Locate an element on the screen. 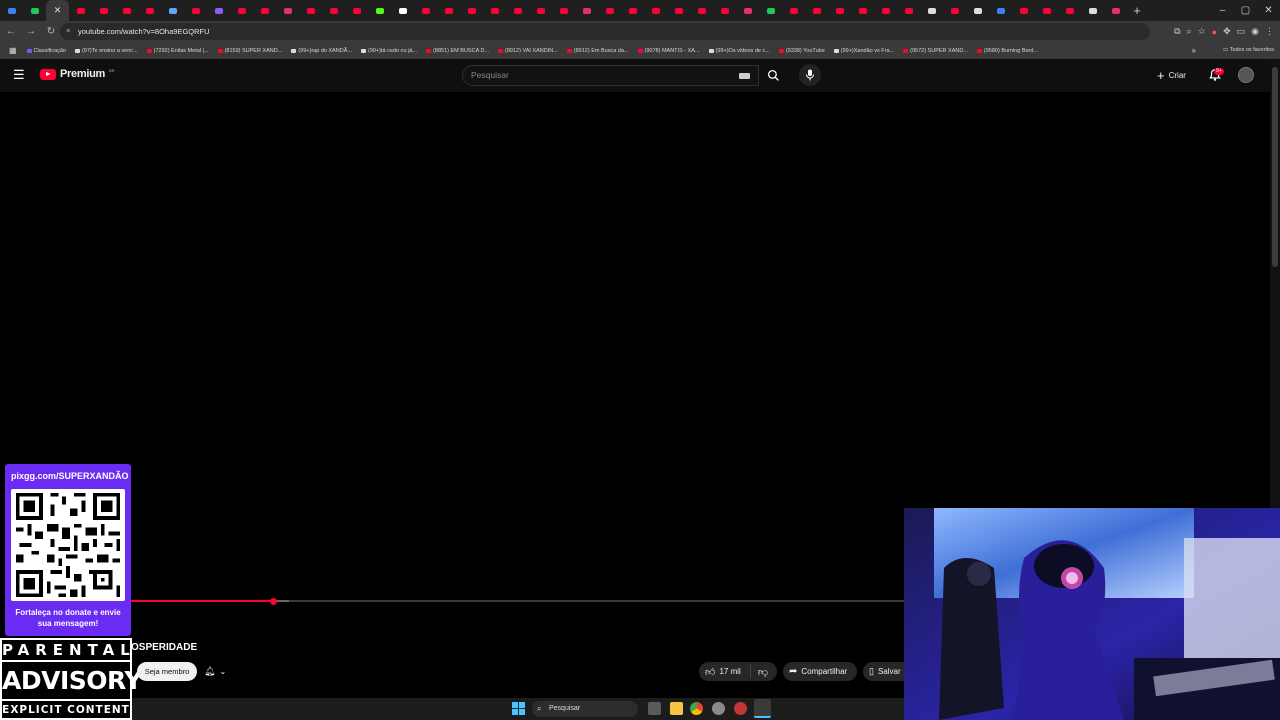 Image resolution: width=1280 pixels, height=720 pixels. join-membership-button: Seja membro is located at coordinates (167, 671).